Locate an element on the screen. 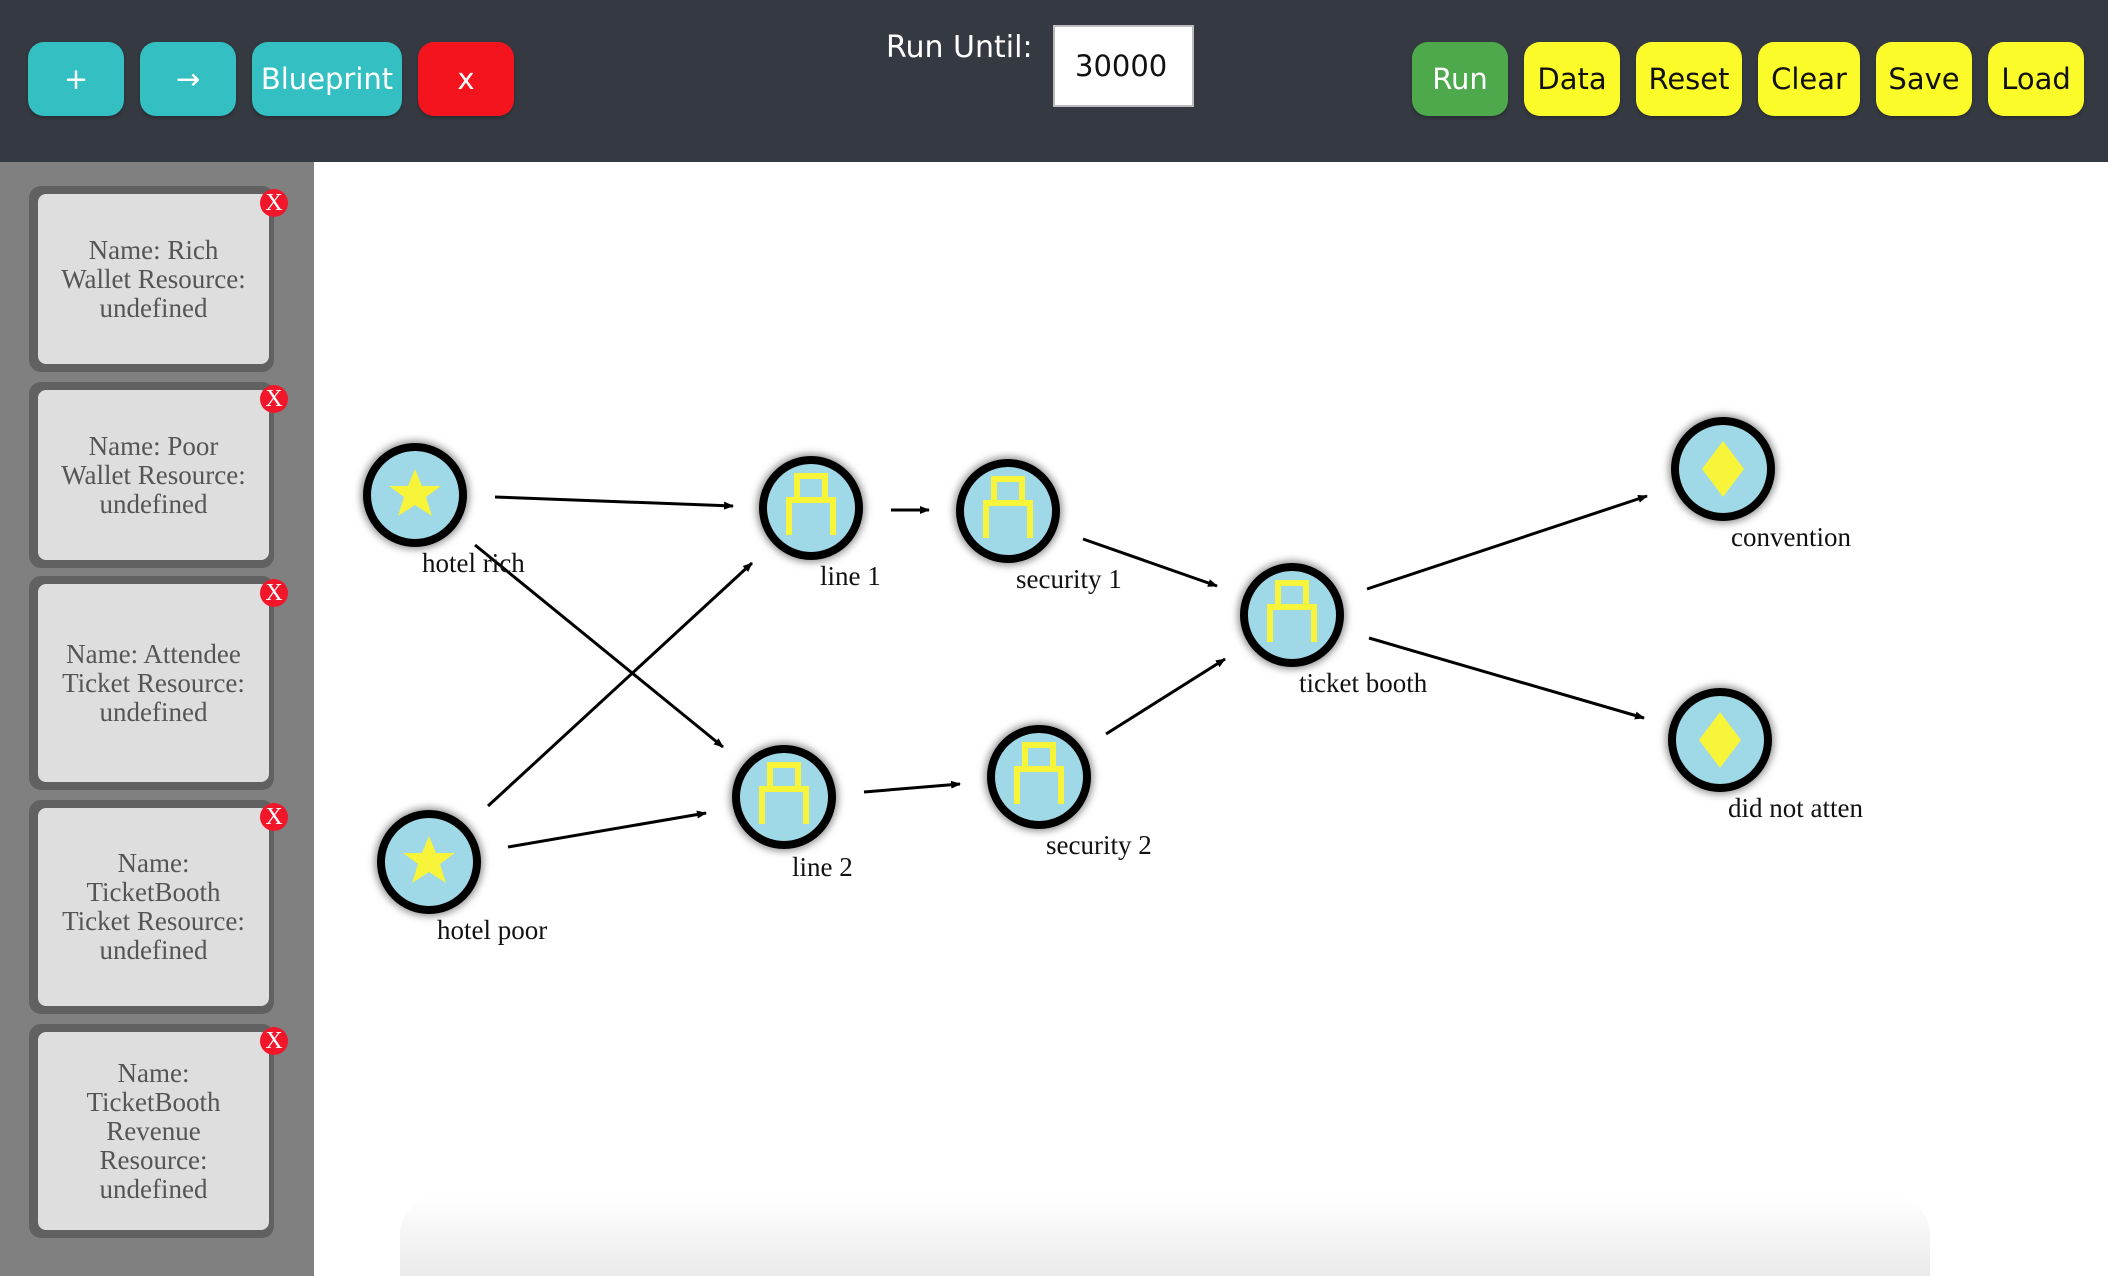 This screenshot has width=2108, height=1276. node-label-line-1: line 1 is located at coordinates (850, 576).